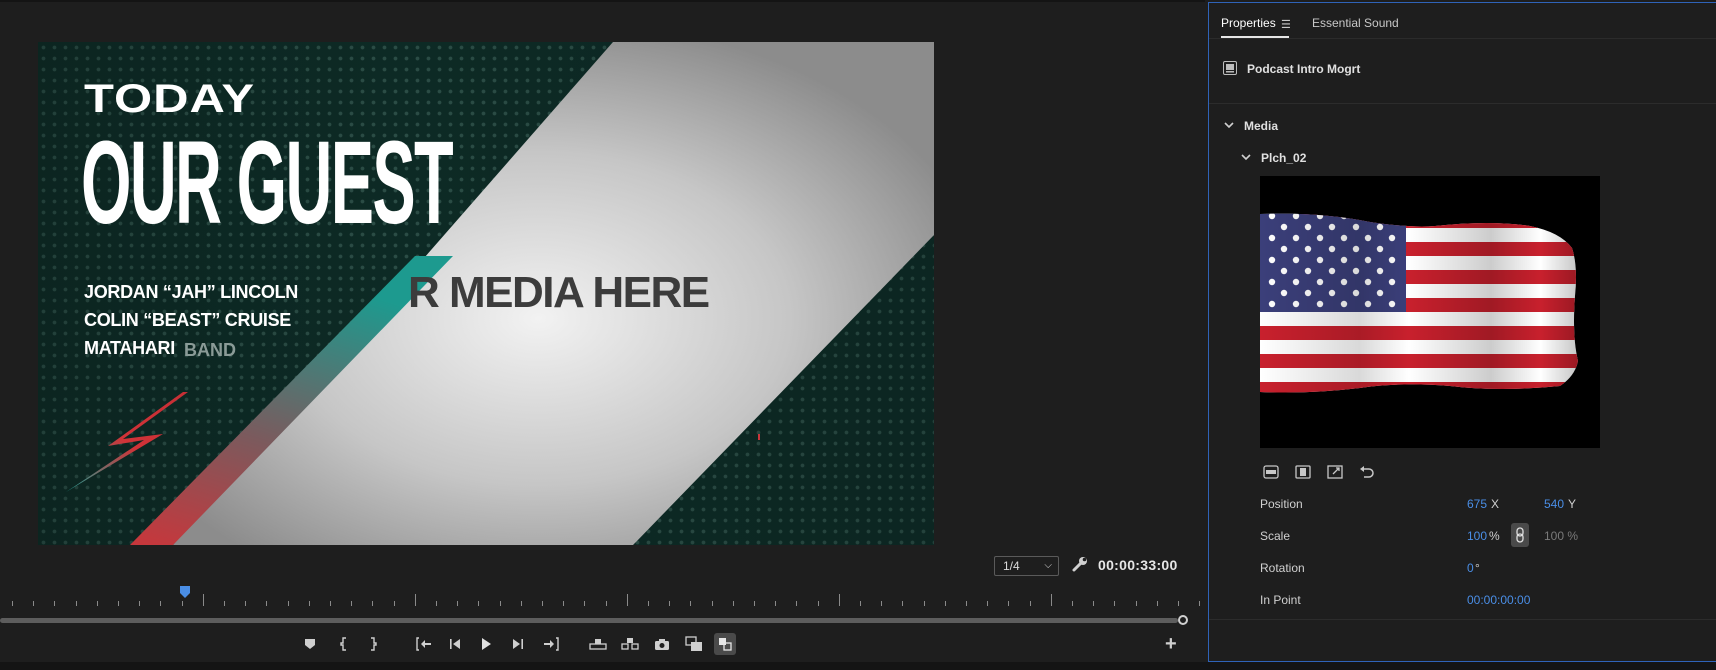  Describe the element at coordinates (1171, 644) in the screenshot. I see `plus-icon: +` at that location.